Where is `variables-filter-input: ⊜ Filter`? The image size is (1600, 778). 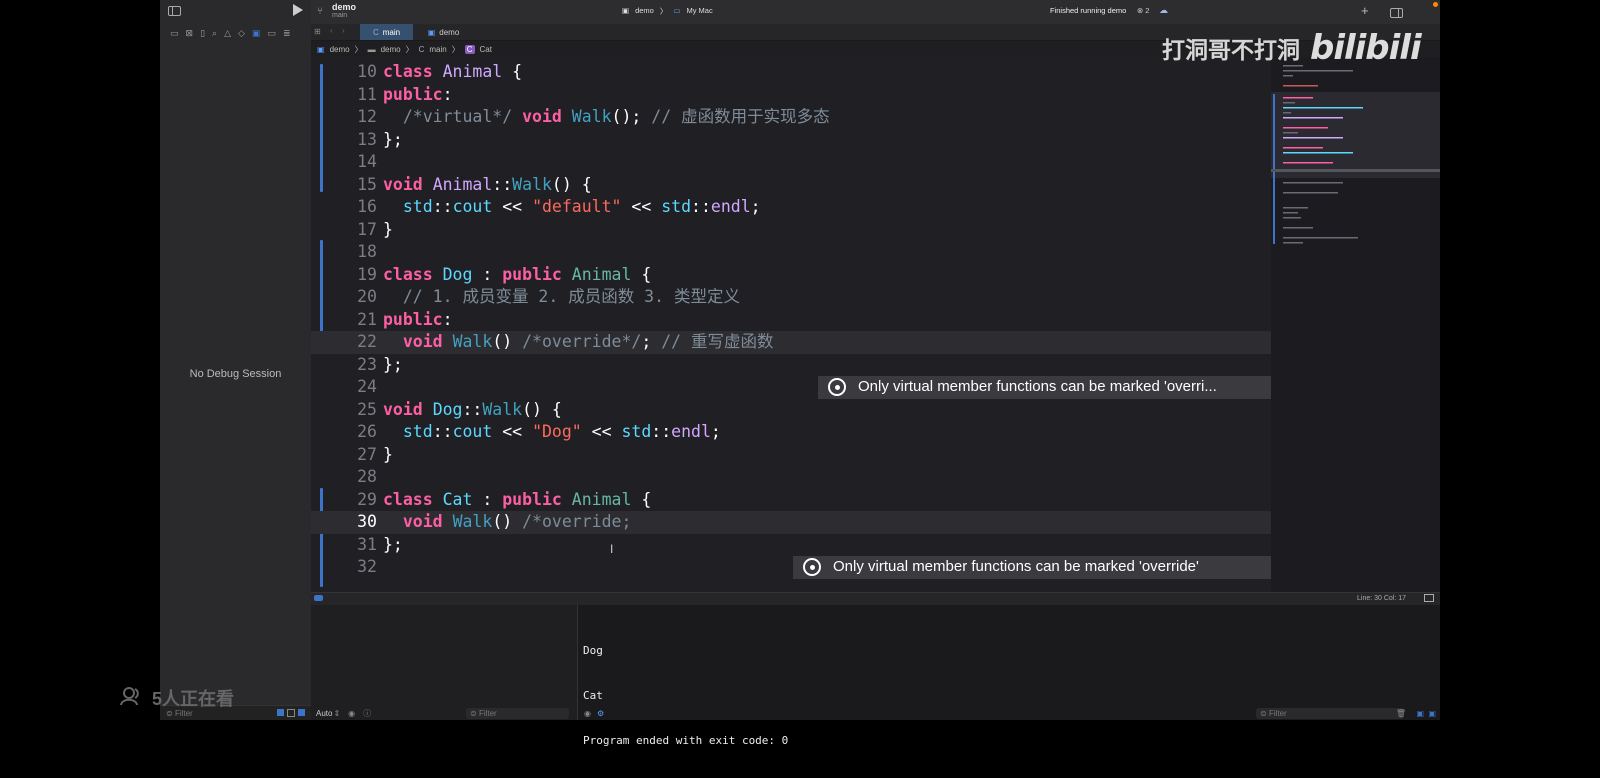 variables-filter-input: ⊜ Filter is located at coordinates (517, 713).